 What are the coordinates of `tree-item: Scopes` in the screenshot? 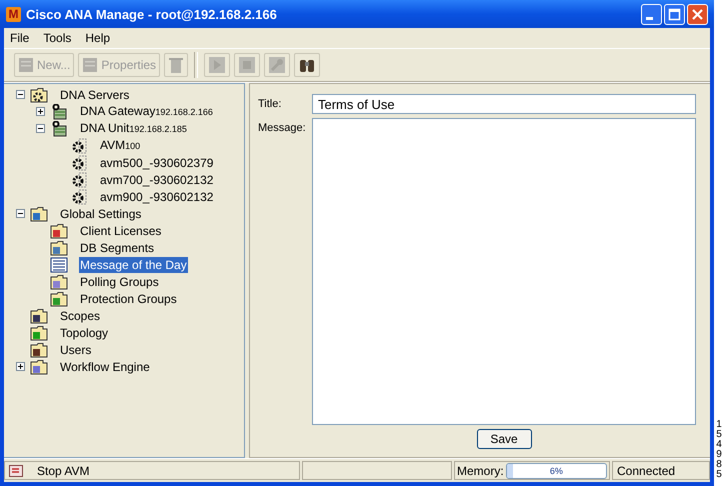 It's located at (80, 316).